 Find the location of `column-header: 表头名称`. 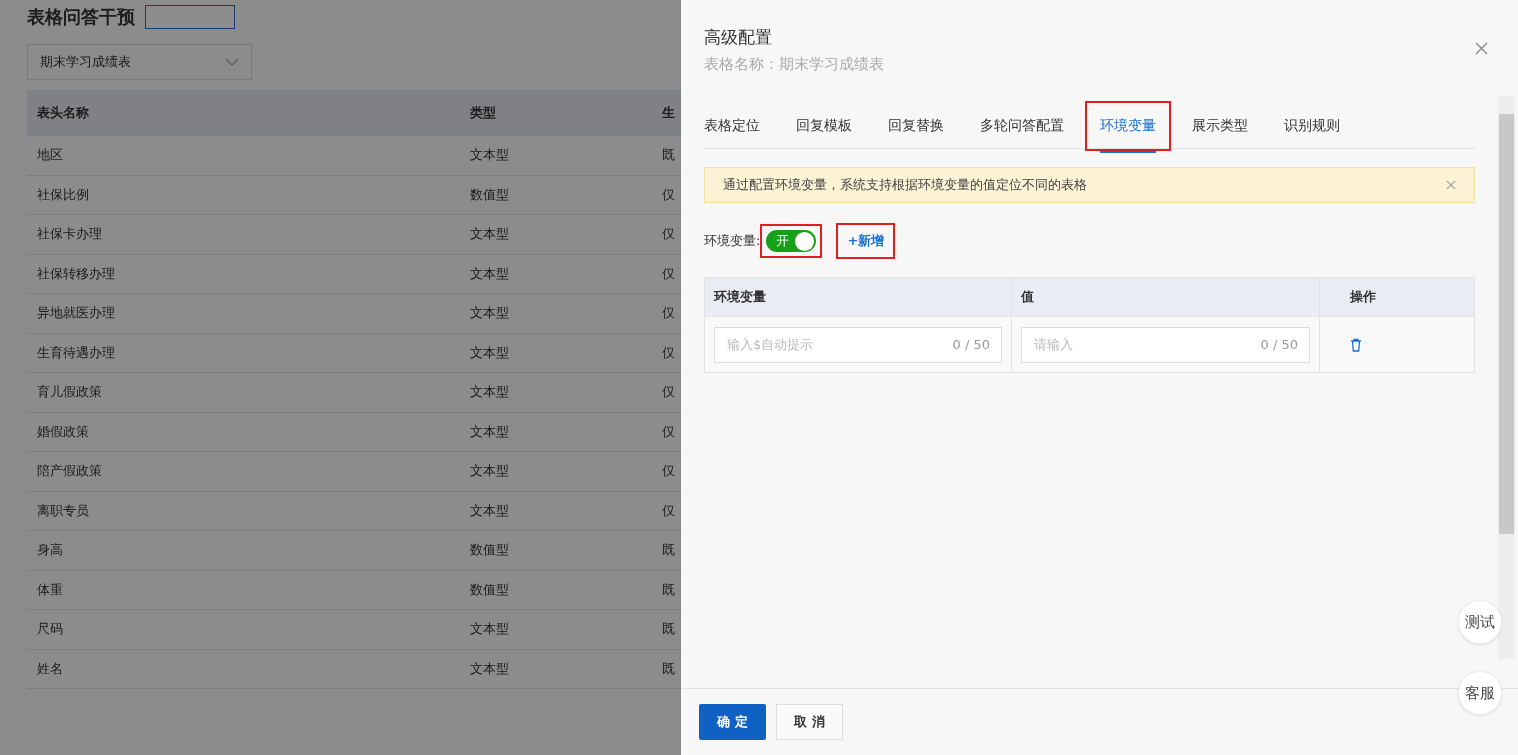

column-header: 表头名称 is located at coordinates (63, 112).